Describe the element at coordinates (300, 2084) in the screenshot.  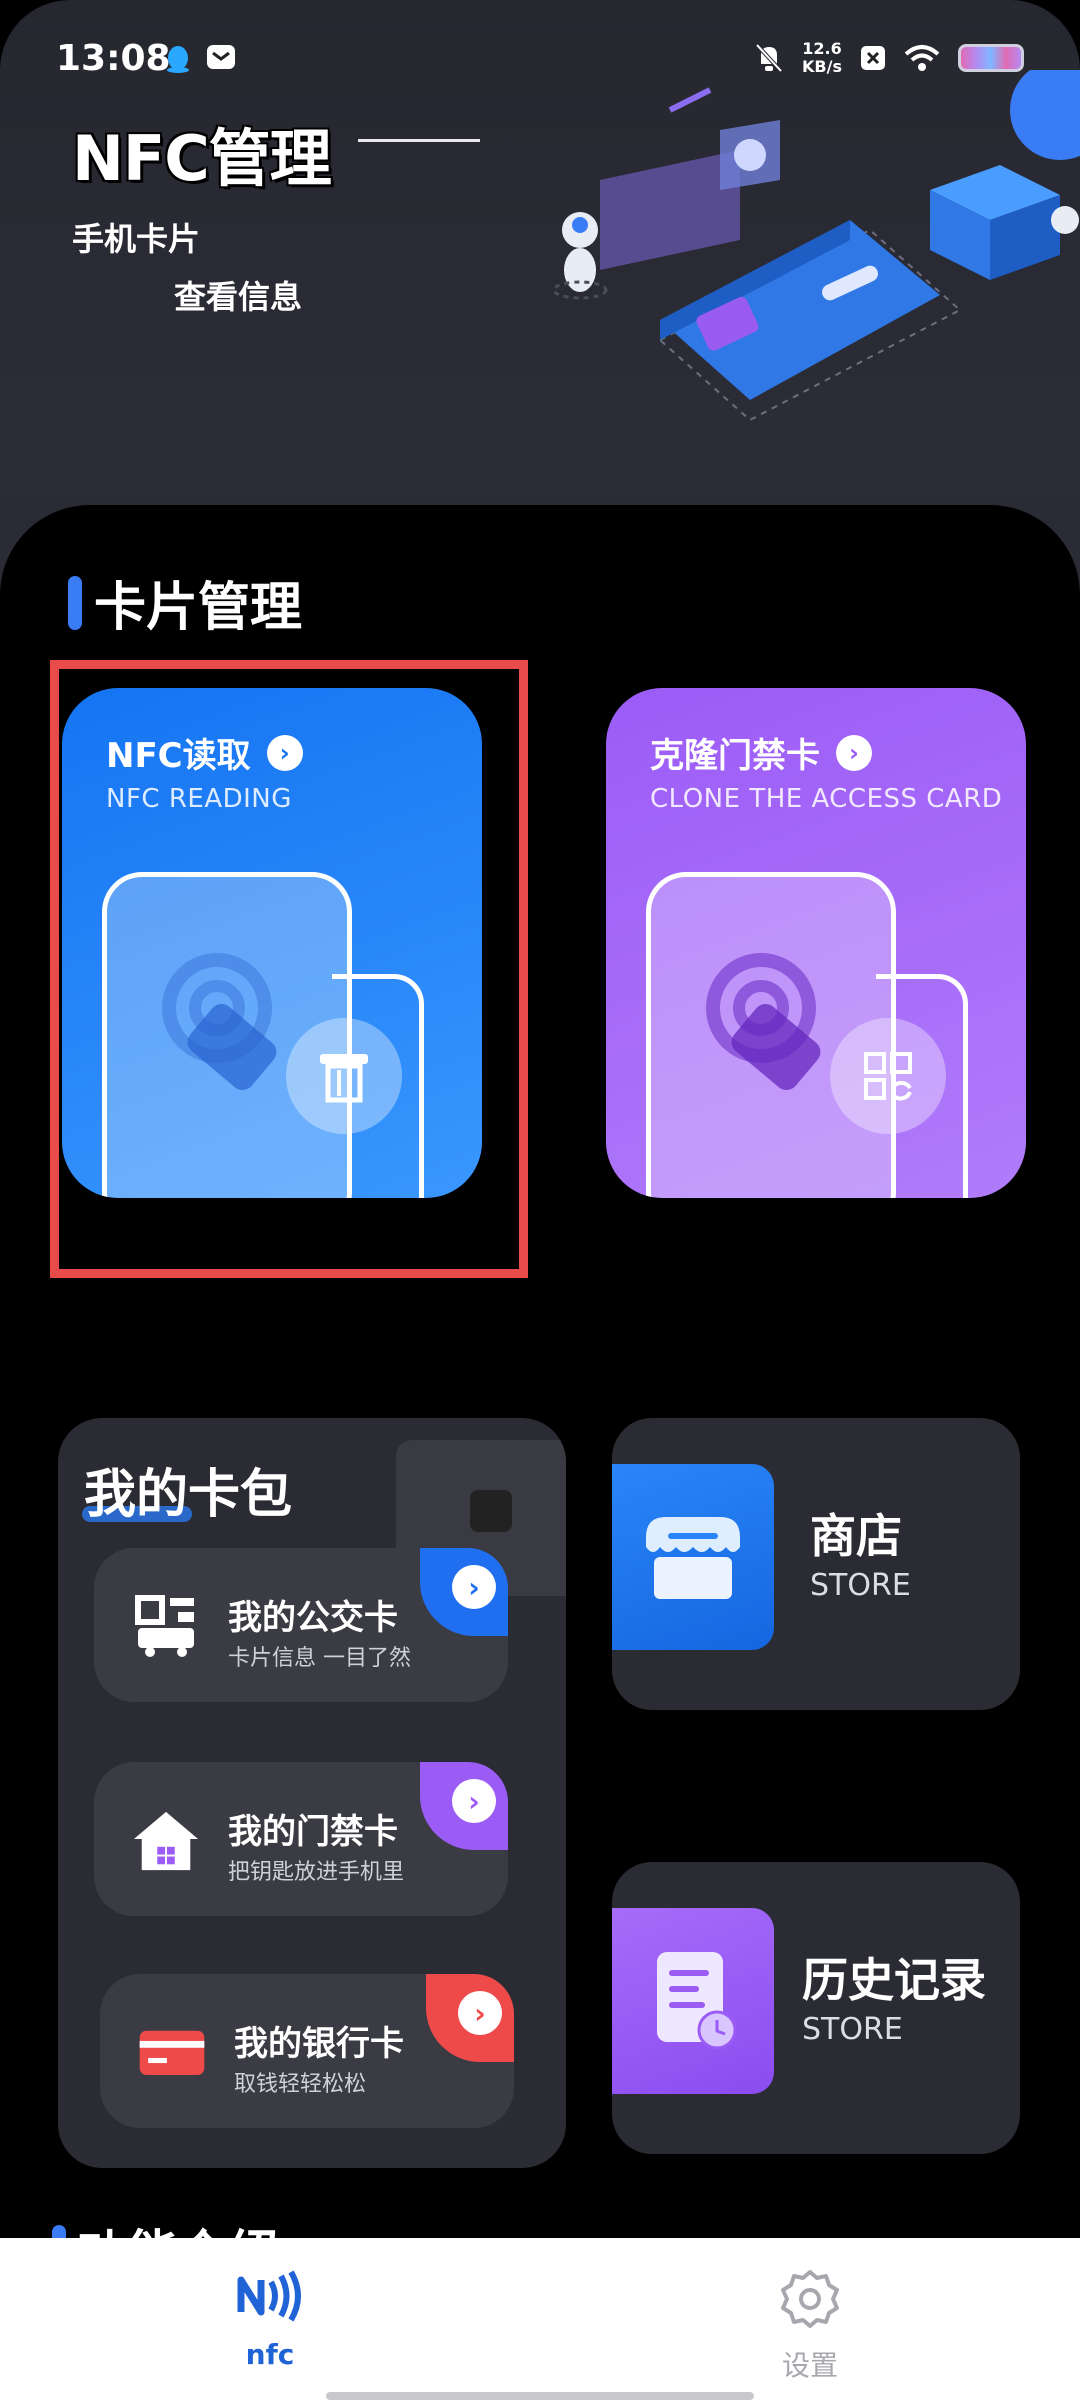
I see `bank-card-subtitle: 取钱轻轻松松` at that location.